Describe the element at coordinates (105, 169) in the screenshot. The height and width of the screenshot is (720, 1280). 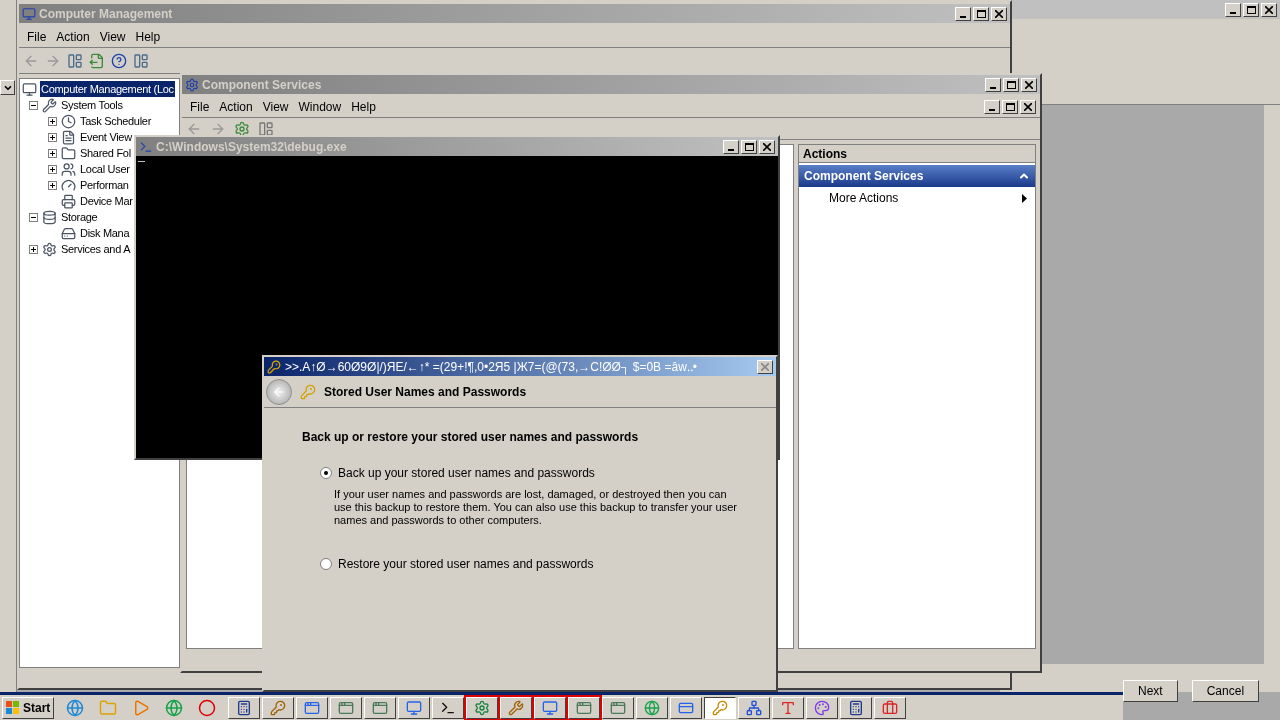
I see `tree-item: Local User` at that location.